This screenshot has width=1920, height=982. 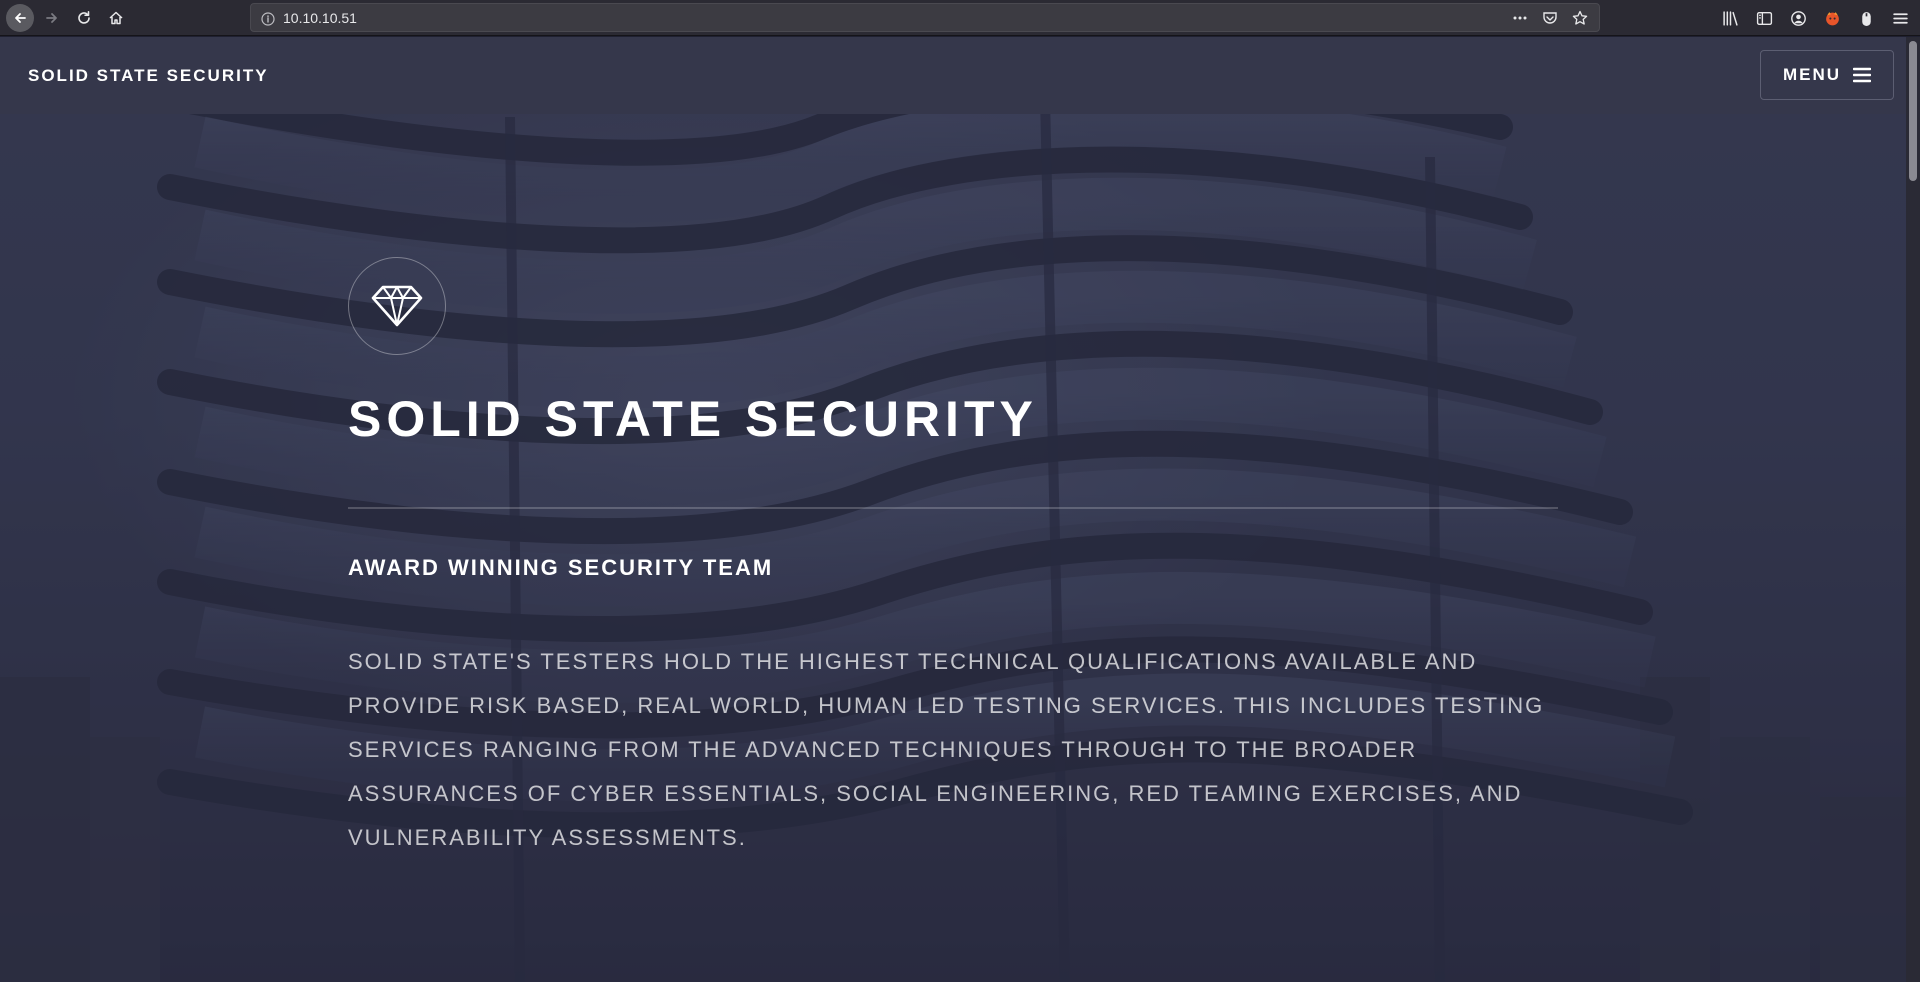 What do you see at coordinates (1913, 509) in the screenshot?
I see `page-scrollbar` at bounding box center [1913, 509].